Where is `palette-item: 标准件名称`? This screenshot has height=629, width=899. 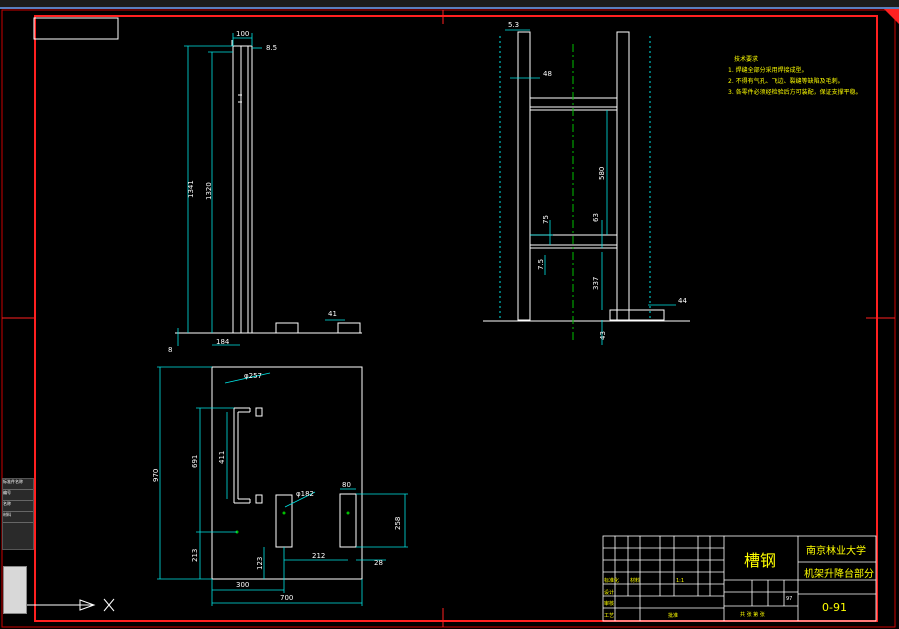
palette-item: 标准件名称 is located at coordinates (18, 484).